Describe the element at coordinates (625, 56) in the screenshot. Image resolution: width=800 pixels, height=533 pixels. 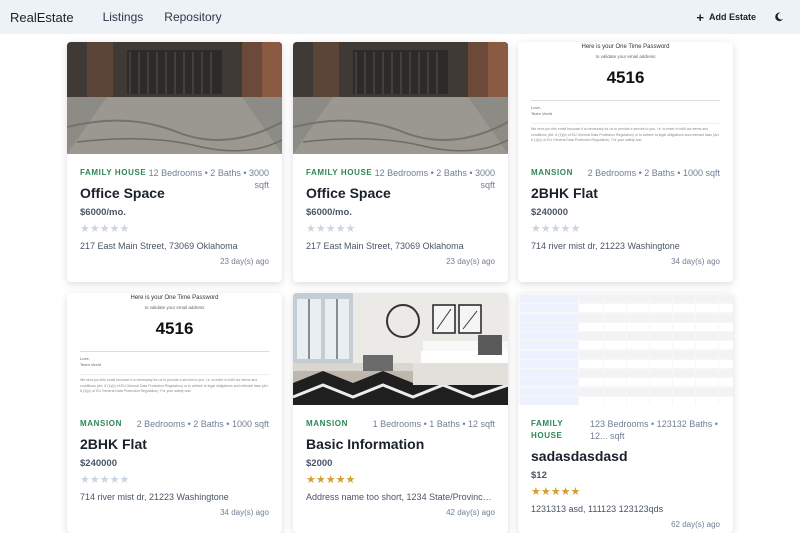
I see `email-subheading: to validate your email address` at that location.